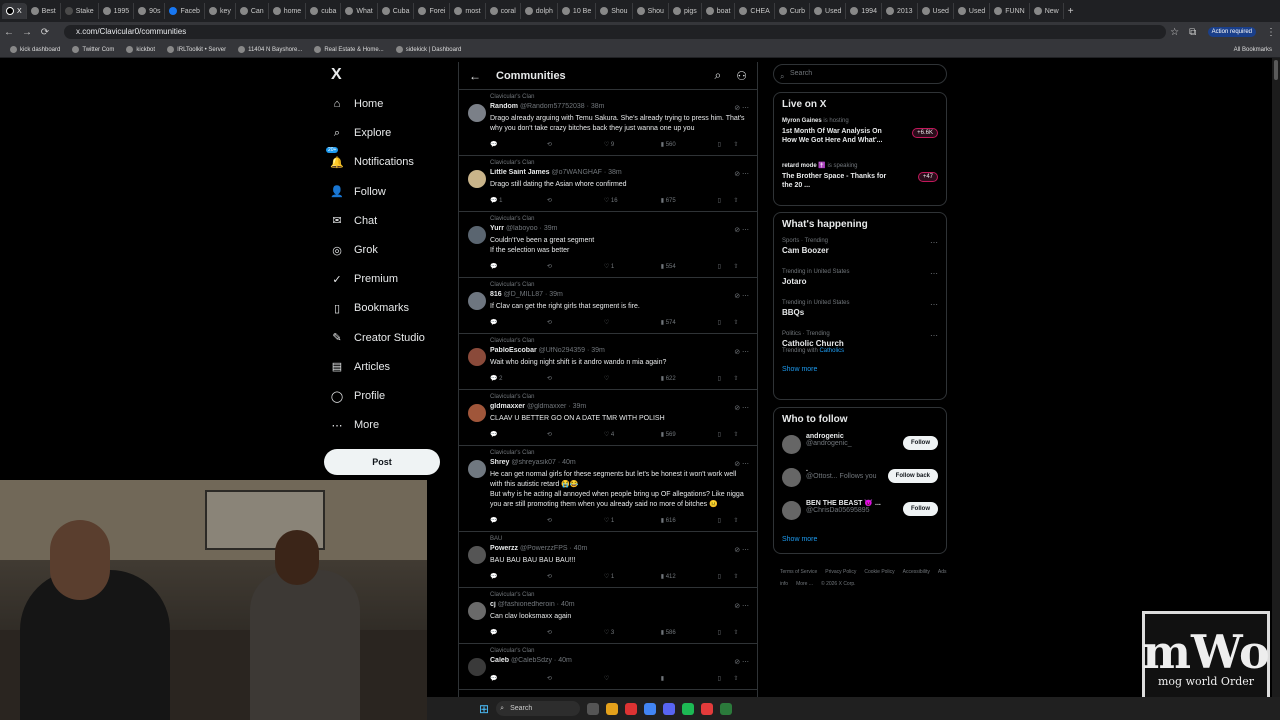 Image resolution: width=1280 pixels, height=720 pixels. What do you see at coordinates (541, 660) in the screenshot?
I see `post-handle: @CalebSdzy · 40m` at bounding box center [541, 660].